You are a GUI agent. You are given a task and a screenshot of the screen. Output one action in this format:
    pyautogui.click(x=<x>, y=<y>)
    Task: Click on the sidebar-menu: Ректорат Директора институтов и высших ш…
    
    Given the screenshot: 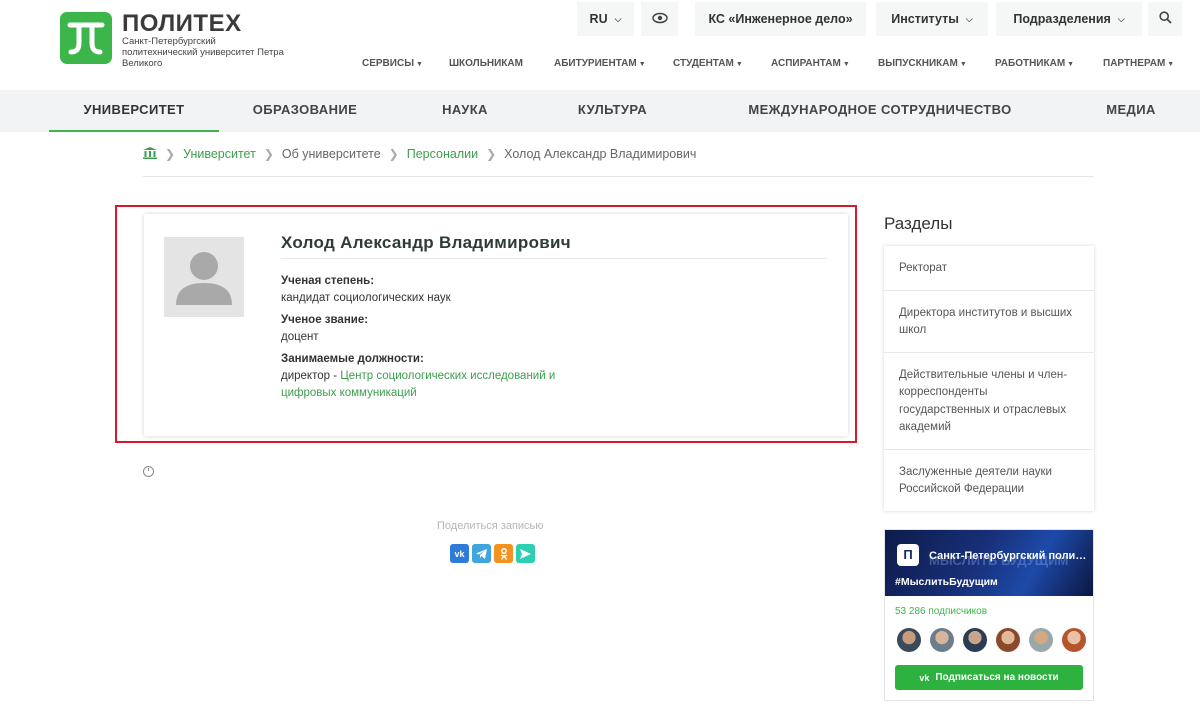 What is the action you would take?
    pyautogui.click(x=989, y=378)
    